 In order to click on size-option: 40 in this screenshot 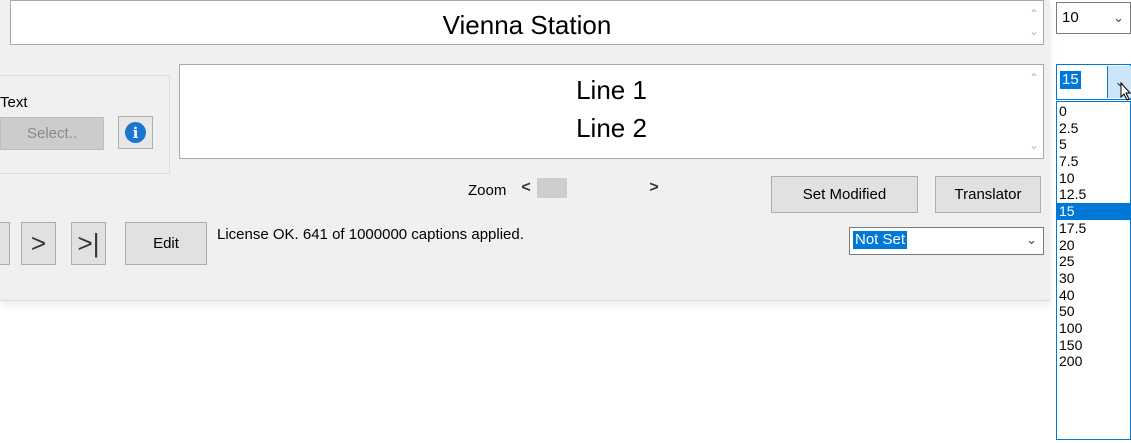, I will do `click(1093, 295)`.